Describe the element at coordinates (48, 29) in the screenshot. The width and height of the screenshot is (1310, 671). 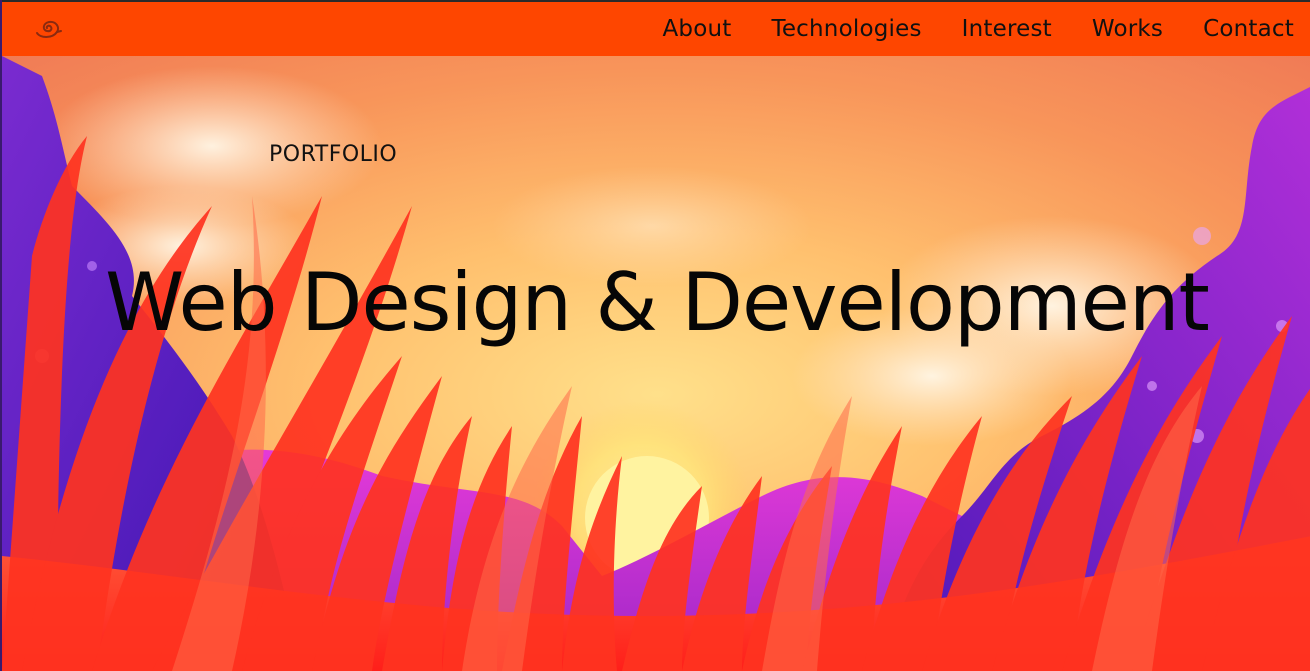
I see `logo-icon` at that location.